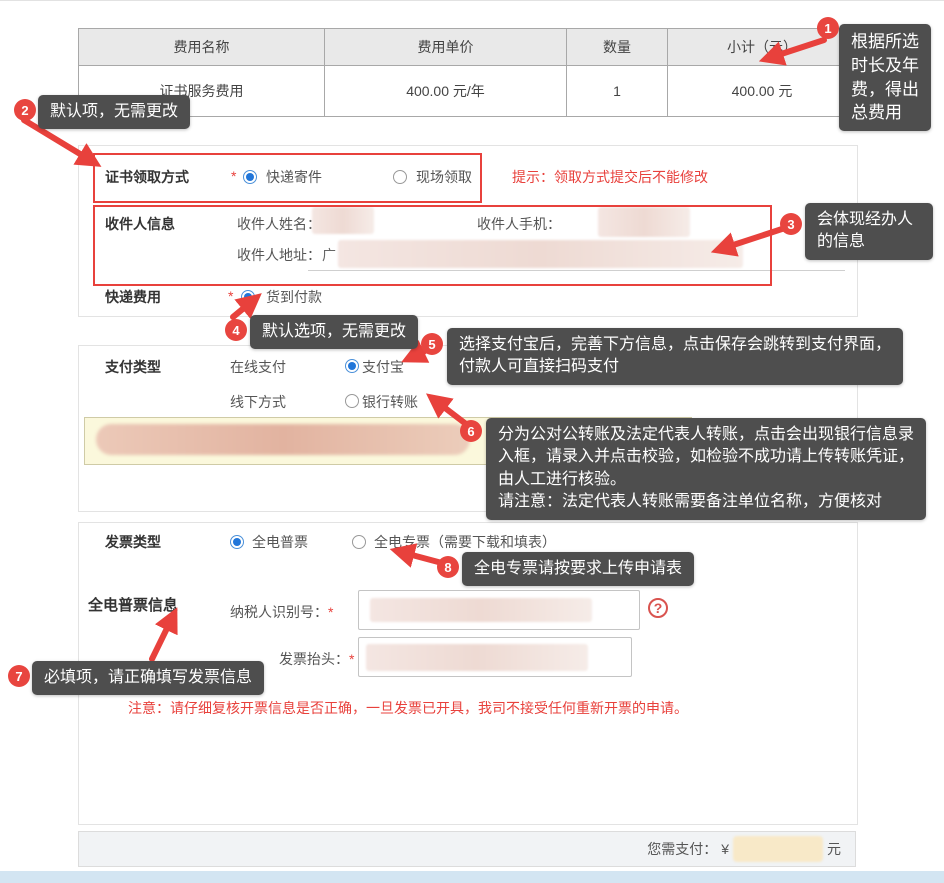 The width and height of the screenshot is (944, 883). What do you see at coordinates (472, 877) in the screenshot?
I see `bottom-strip` at bounding box center [472, 877].